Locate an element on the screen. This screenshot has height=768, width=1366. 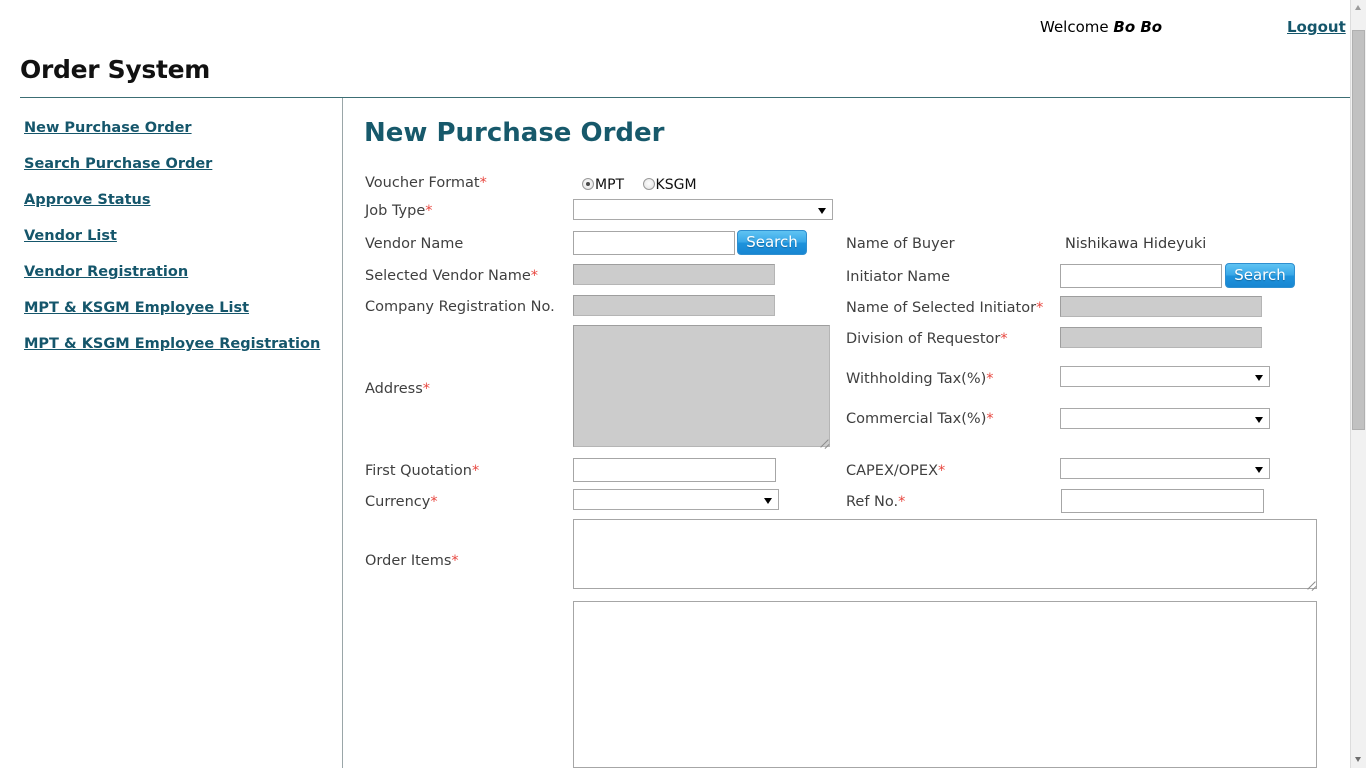
logout-link: Logout is located at coordinates (1316, 27).